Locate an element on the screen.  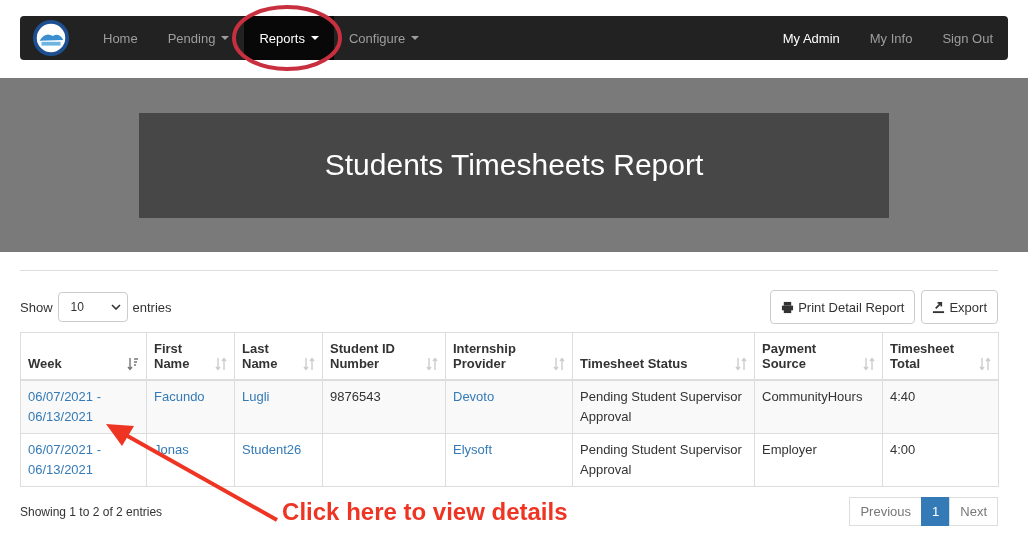
page-button: 1 is located at coordinates (936, 511).